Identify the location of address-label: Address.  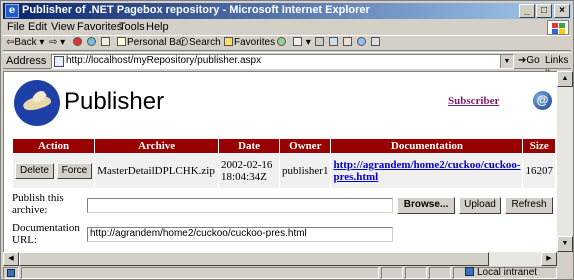
(26, 61).